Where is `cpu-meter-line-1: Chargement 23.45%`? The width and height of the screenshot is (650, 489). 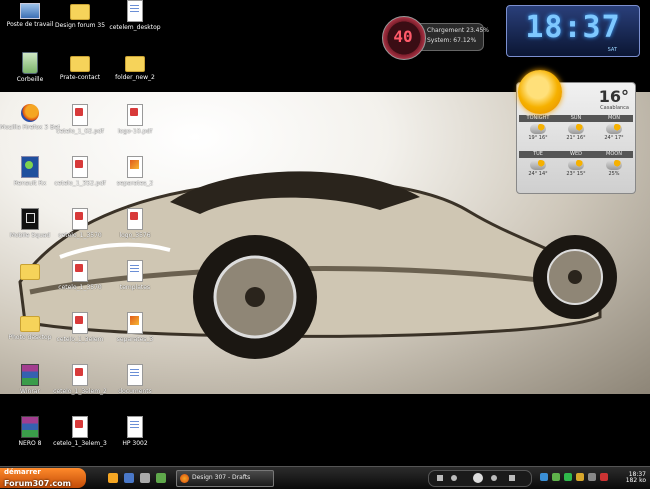 cpu-meter-line-1: Chargement 23.45% is located at coordinates (458, 30).